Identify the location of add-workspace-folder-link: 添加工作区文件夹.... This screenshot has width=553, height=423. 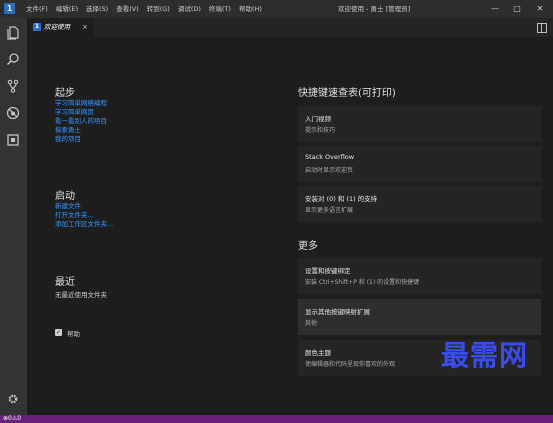
(84, 224).